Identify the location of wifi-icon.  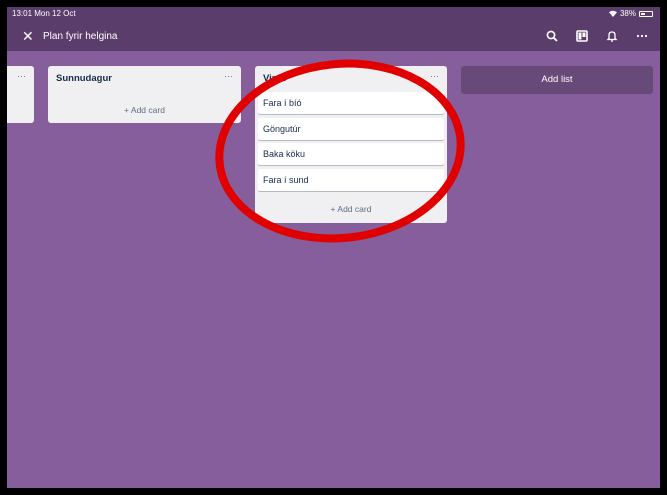
(612, 13).